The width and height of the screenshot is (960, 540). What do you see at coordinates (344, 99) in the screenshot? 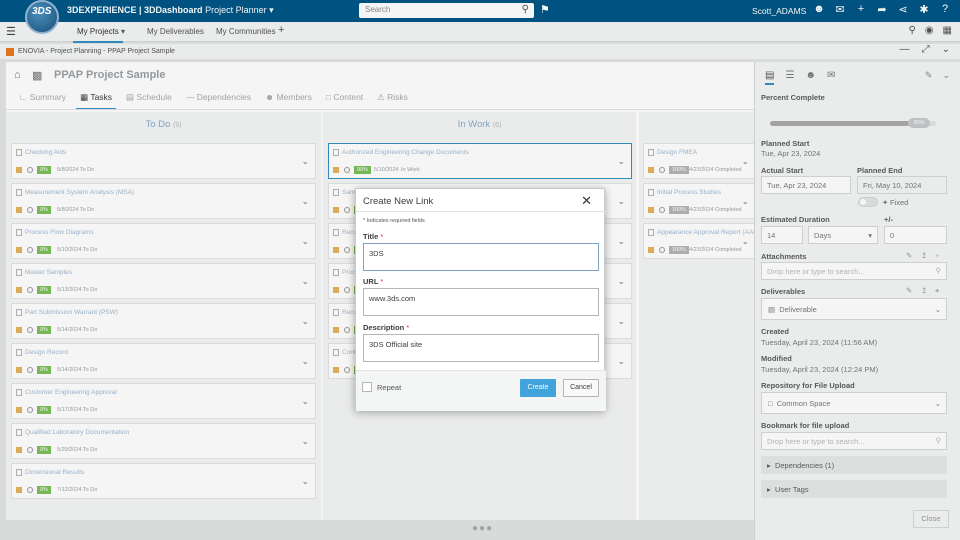
I see `tab-content: □ Content` at bounding box center [344, 99].